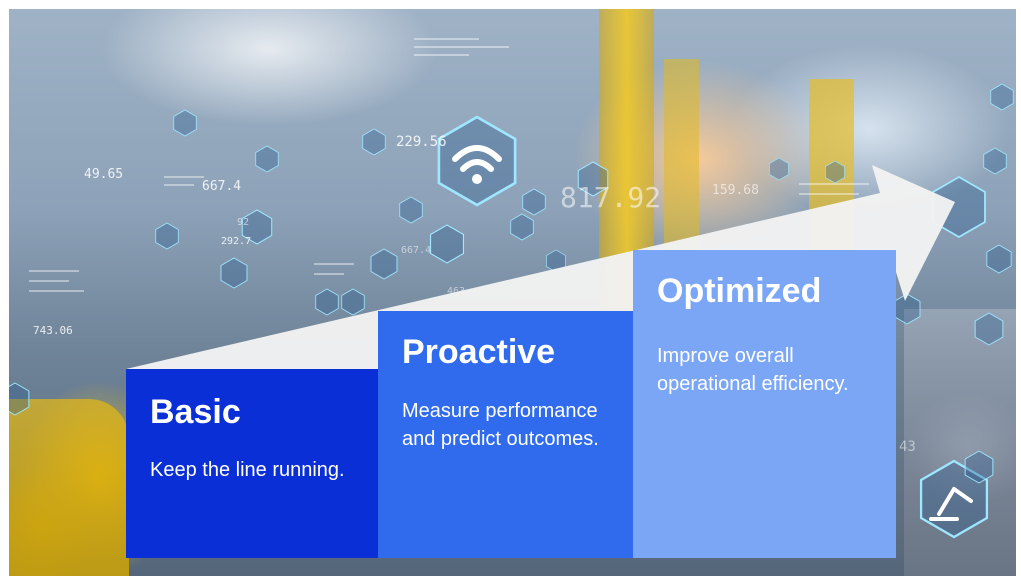  Describe the element at coordinates (753, 370) in the screenshot. I see `step-description: Improve overall operational efficiency.` at that location.